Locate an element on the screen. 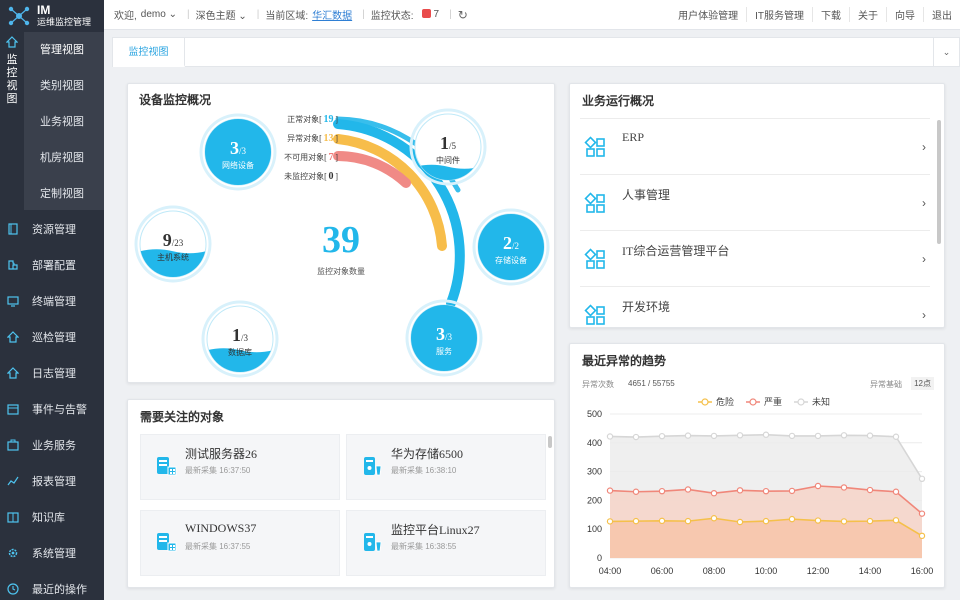  sidebar-item-events: 事件与告警 is located at coordinates (52, 409).